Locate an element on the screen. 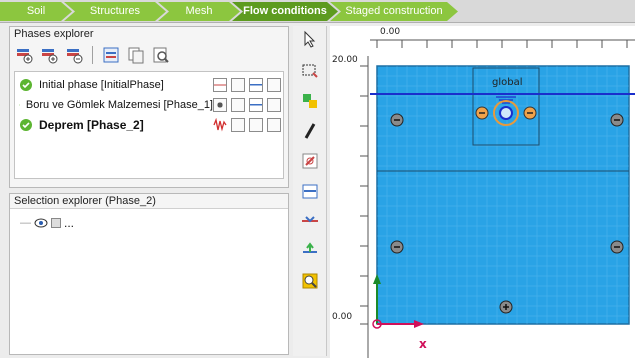 This screenshot has width=635, height=358. edit-phase-icon is located at coordinates (111, 55).